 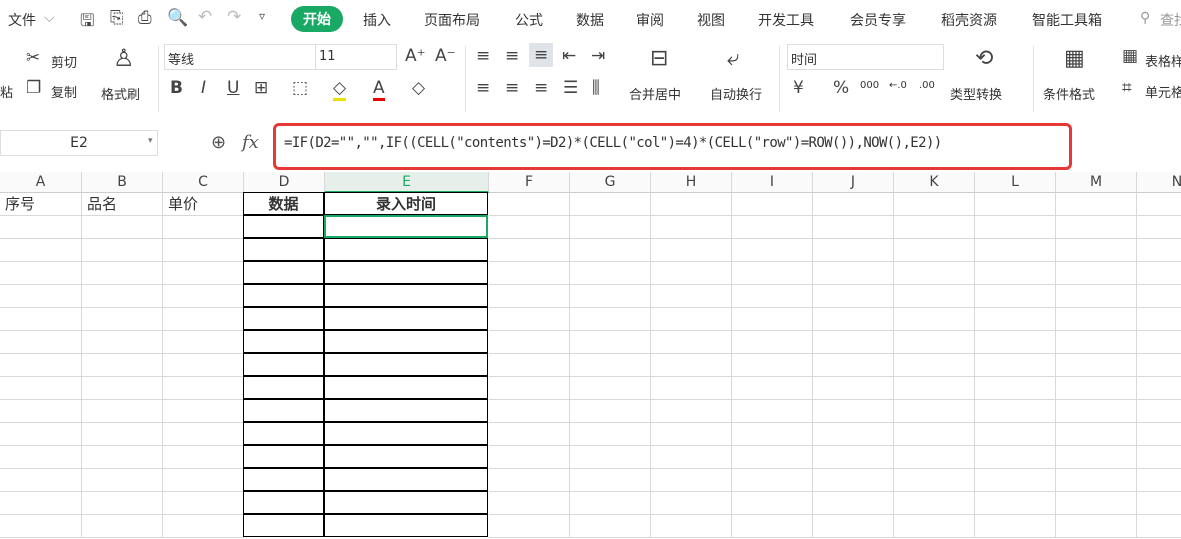 I want to click on cell-K8, so click(x=934, y=365).